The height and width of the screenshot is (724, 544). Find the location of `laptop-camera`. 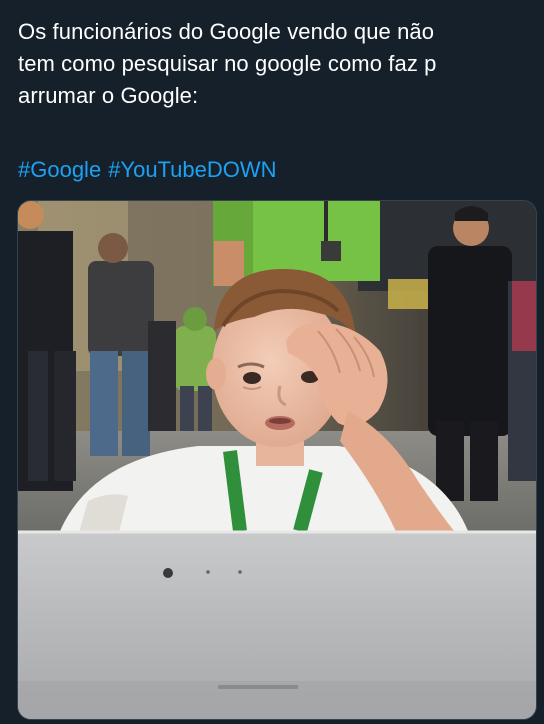

laptop-camera is located at coordinates (168, 573).